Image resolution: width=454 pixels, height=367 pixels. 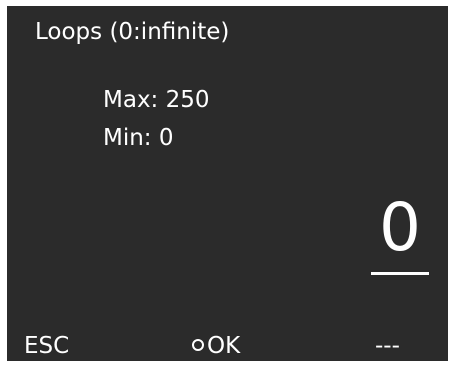 What do you see at coordinates (156, 100) in the screenshot?
I see `max-value-label: Max: 250` at bounding box center [156, 100].